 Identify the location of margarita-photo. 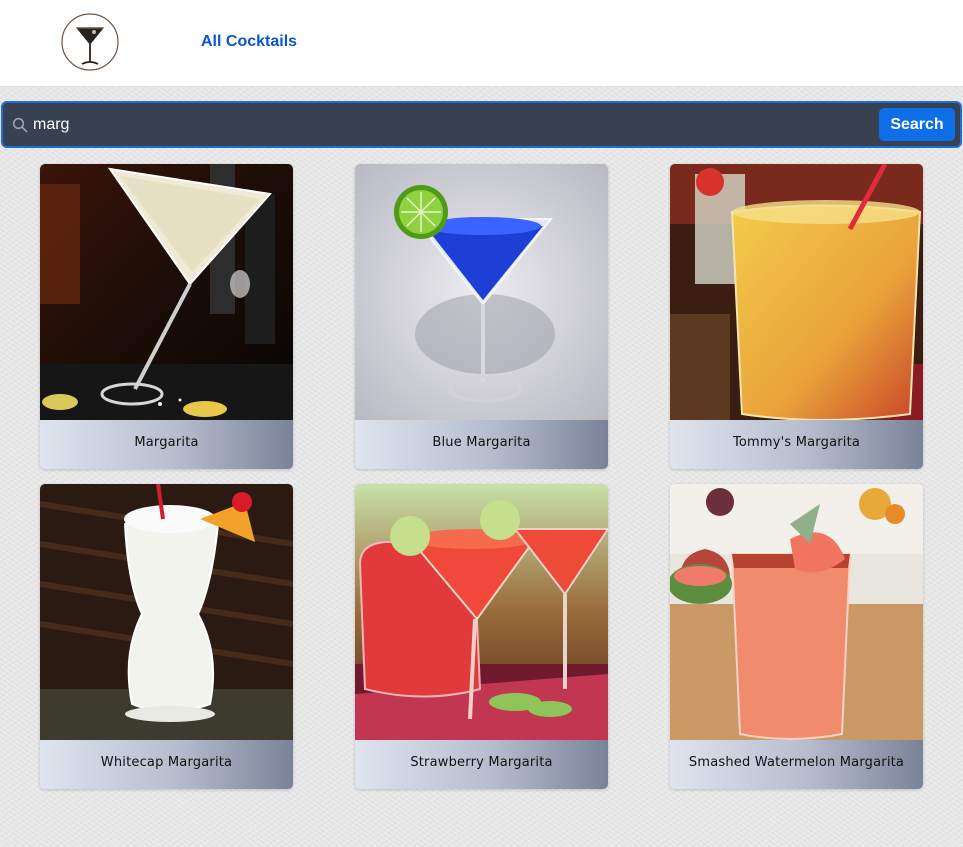
(166, 292).